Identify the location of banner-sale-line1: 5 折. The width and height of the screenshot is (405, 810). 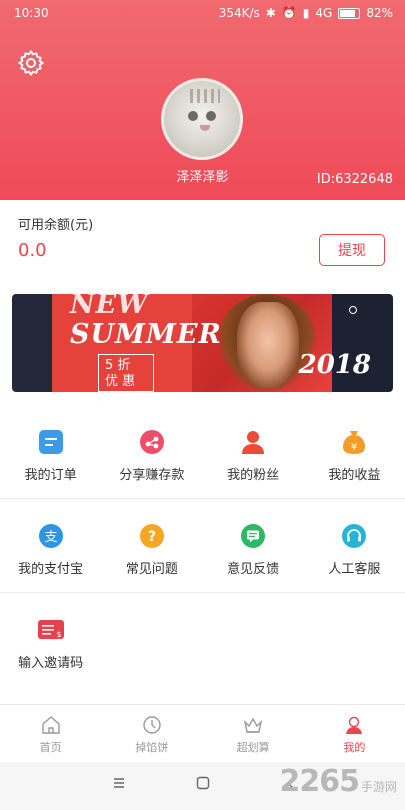
(118, 365).